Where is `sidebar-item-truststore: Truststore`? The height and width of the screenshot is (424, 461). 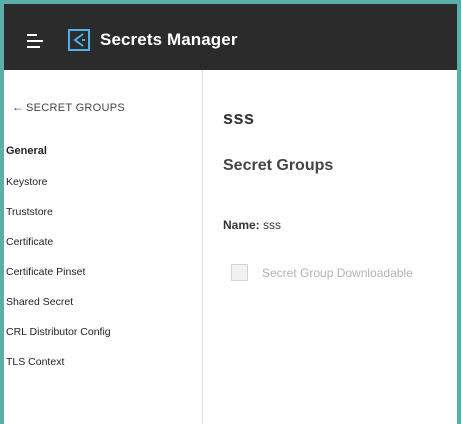
sidebar-item-truststore: Truststore is located at coordinates (102, 212).